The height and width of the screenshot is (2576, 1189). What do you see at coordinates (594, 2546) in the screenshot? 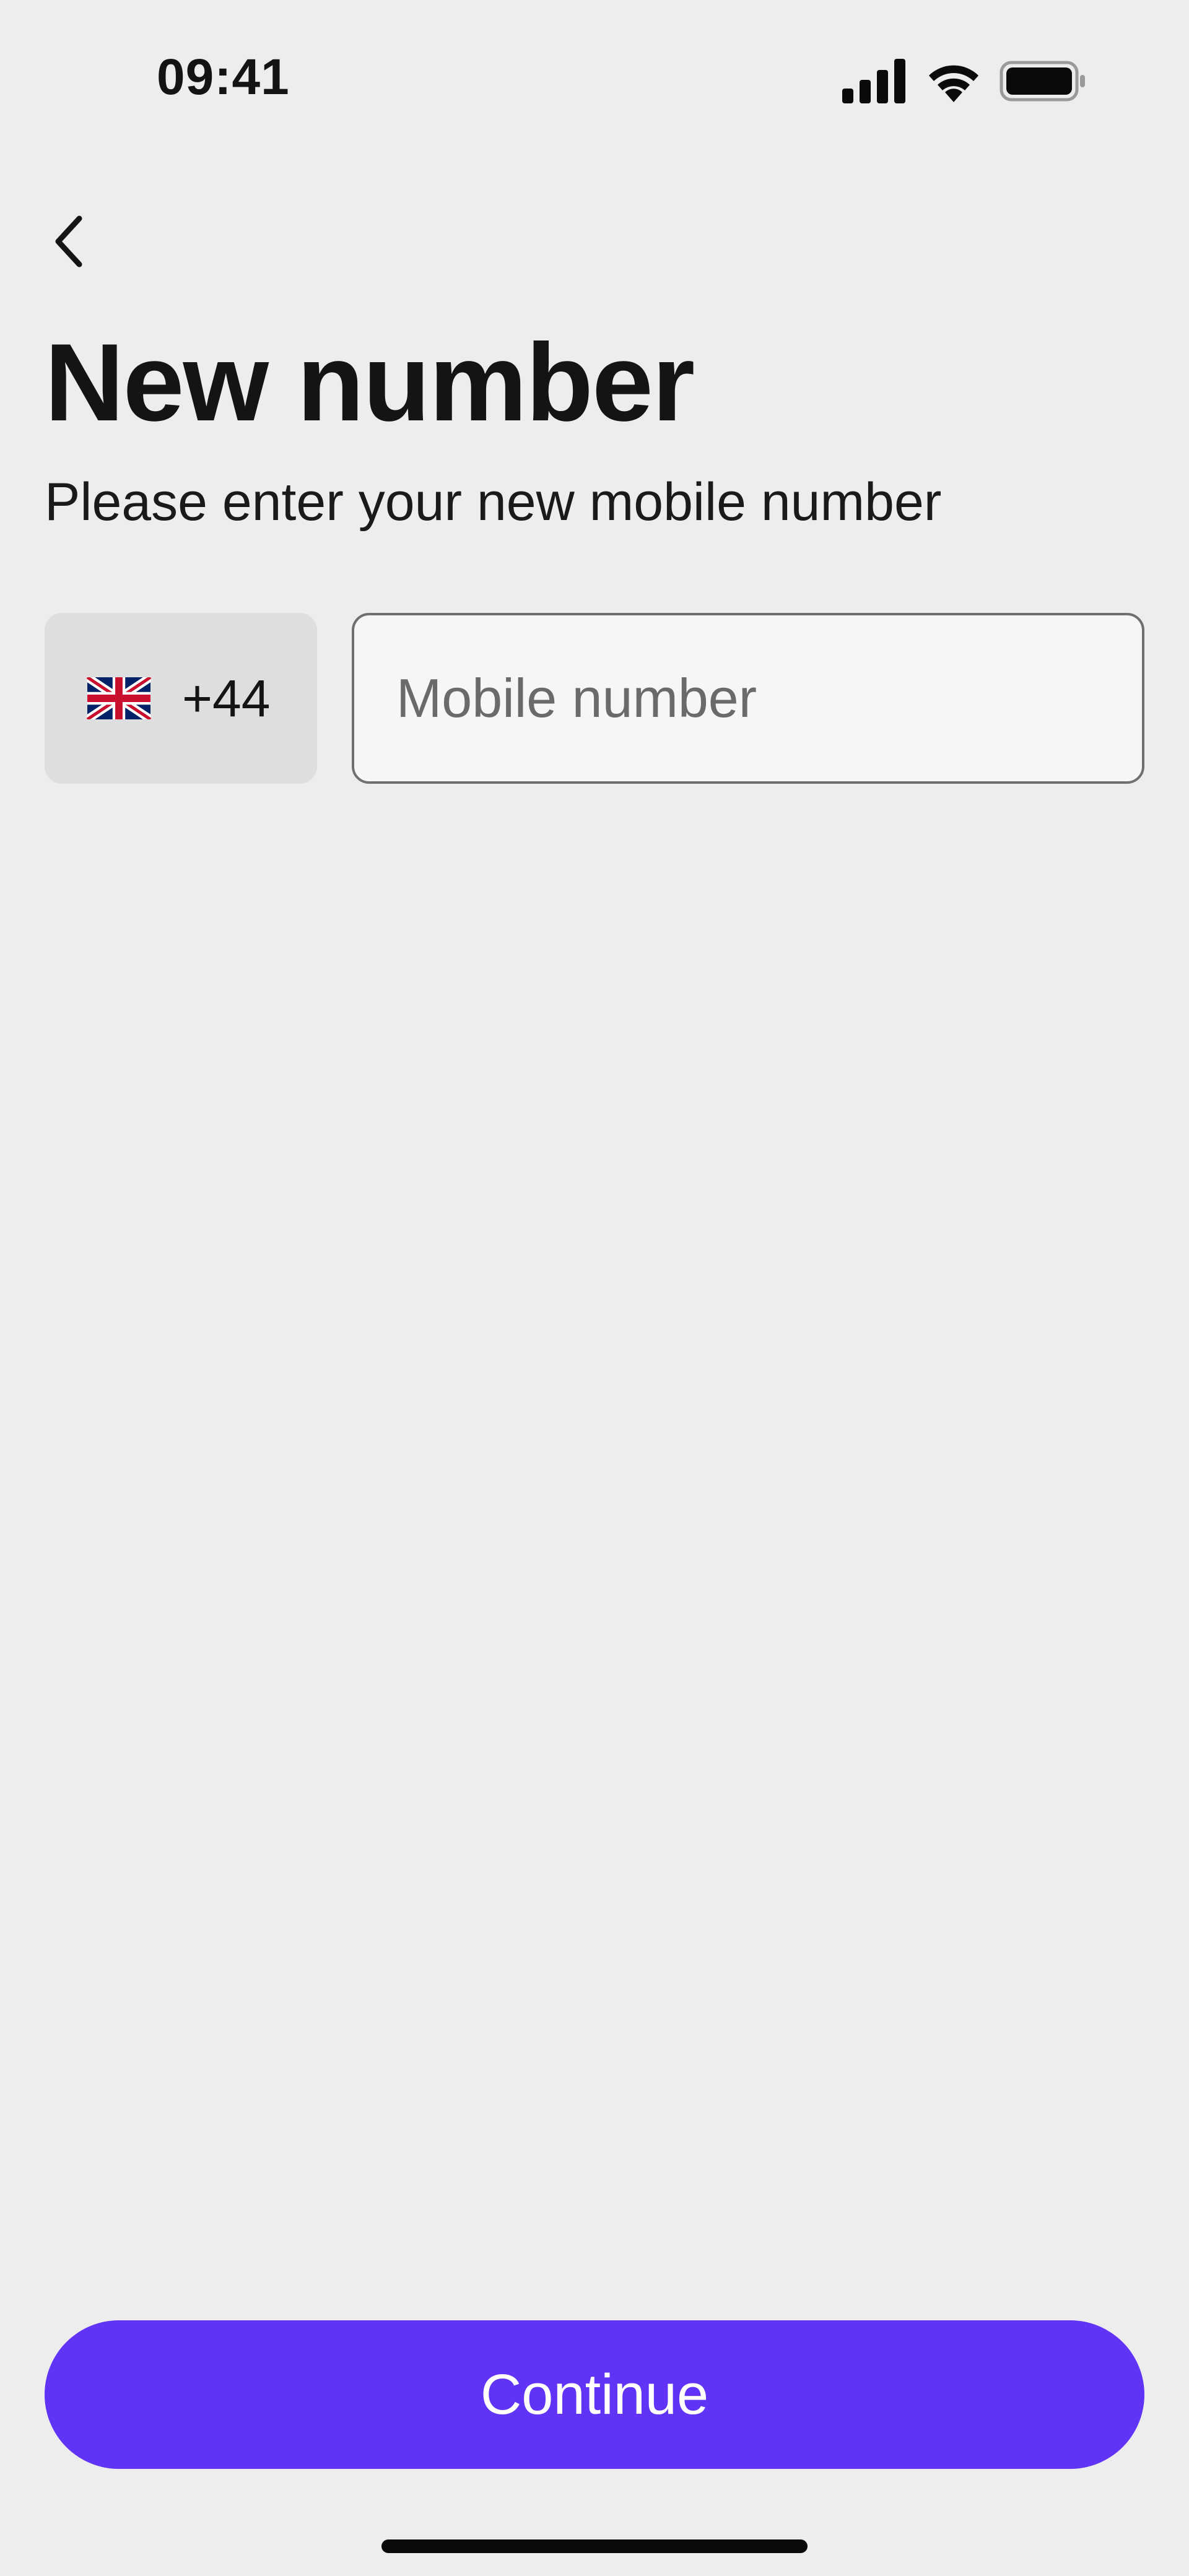
I see `home-indicator` at bounding box center [594, 2546].